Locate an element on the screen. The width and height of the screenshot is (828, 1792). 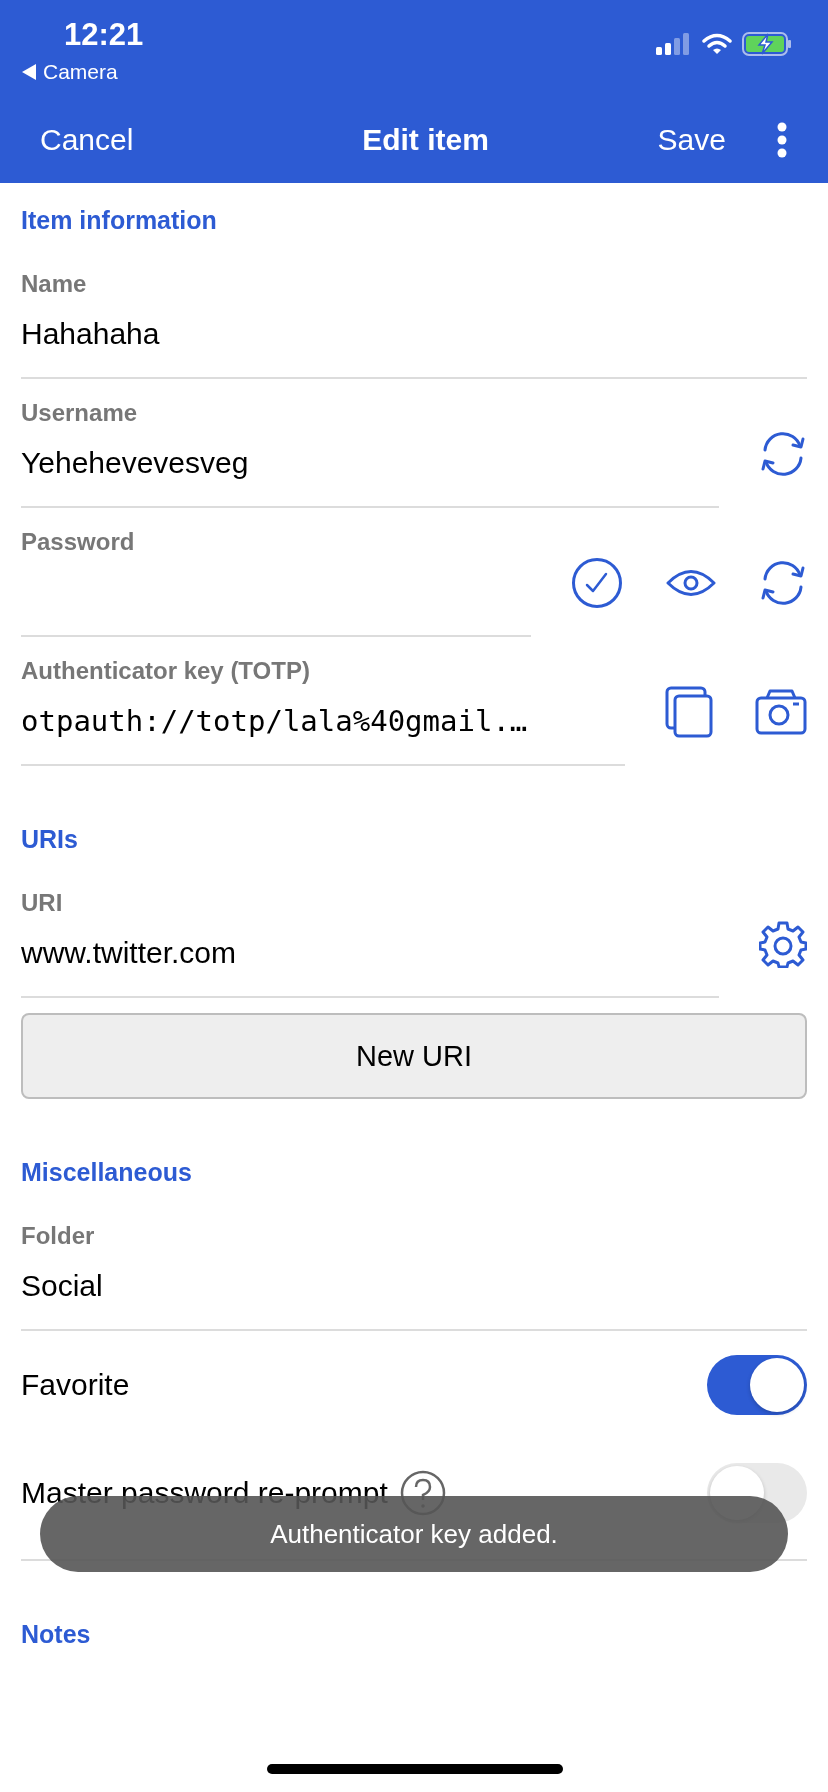
cancel-button: Cancel is located at coordinates (87, 139).